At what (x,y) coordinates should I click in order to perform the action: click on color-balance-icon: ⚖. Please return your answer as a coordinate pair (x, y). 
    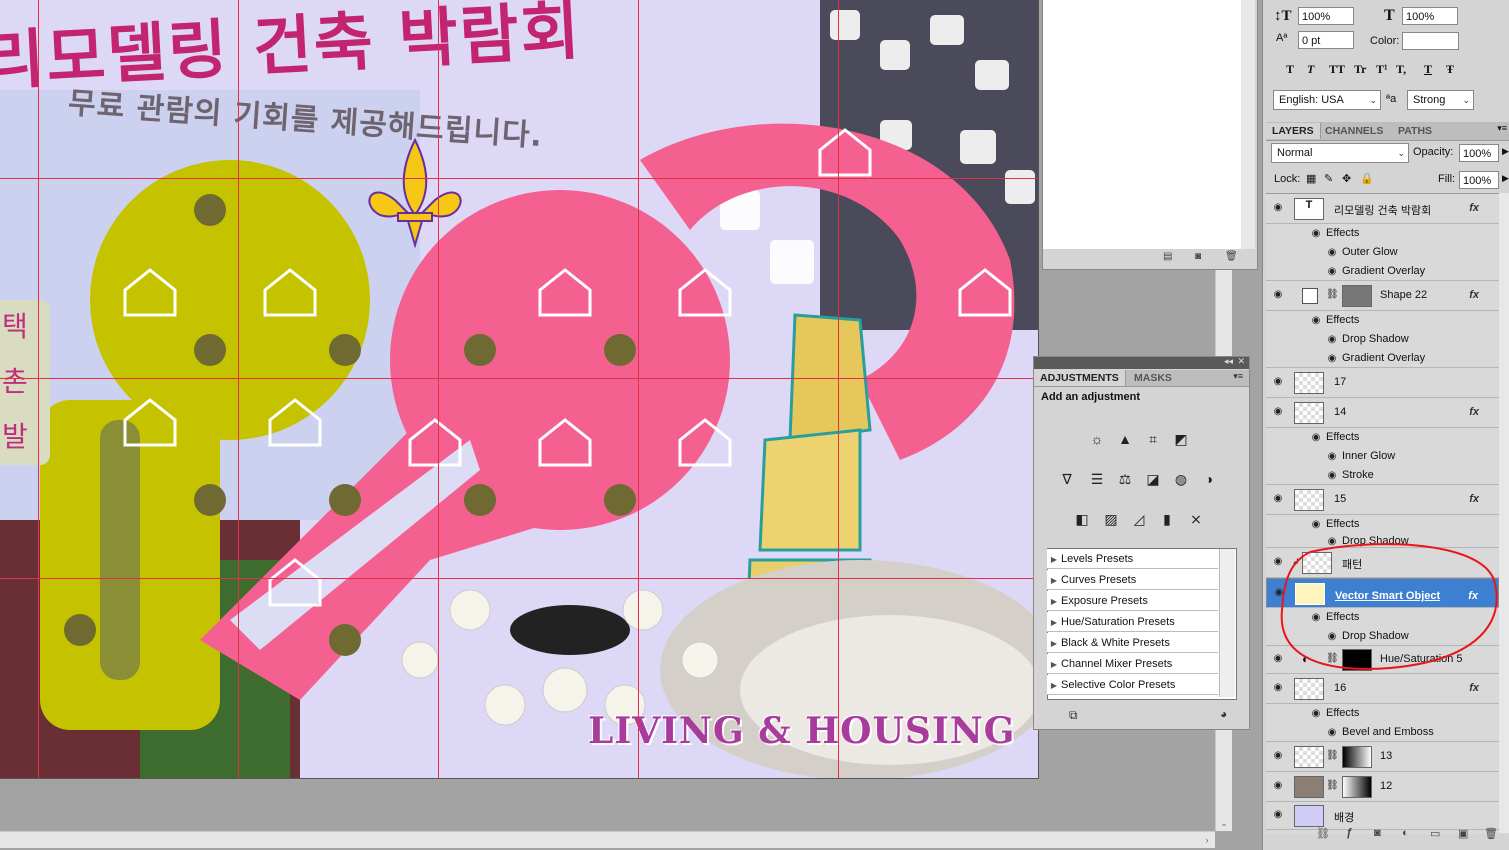
    Looking at the image, I should click on (1125, 479).